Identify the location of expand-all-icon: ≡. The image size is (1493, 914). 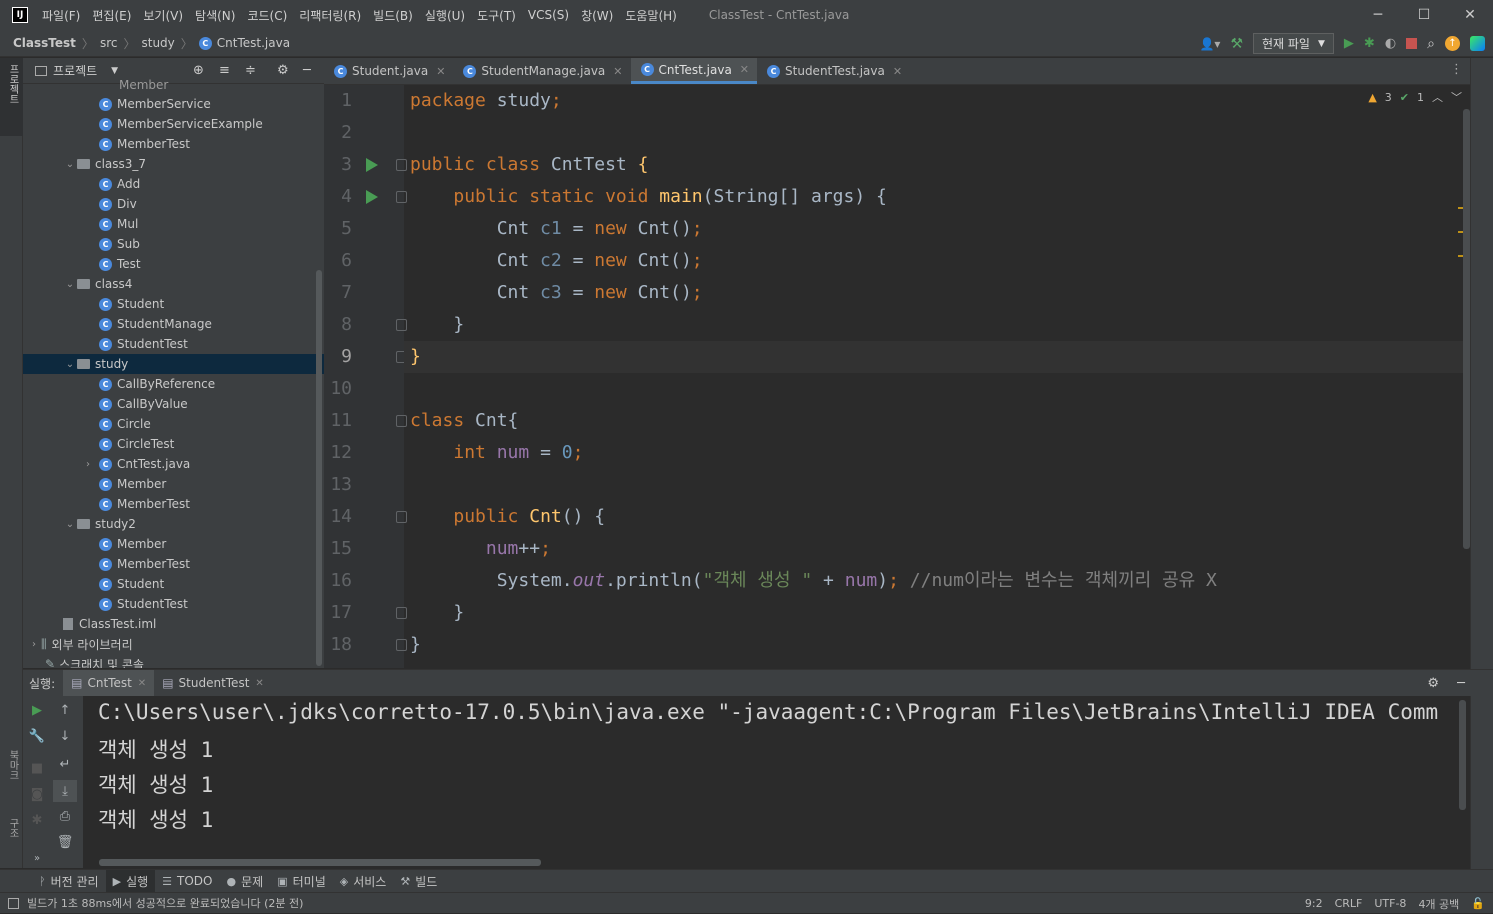
(224, 70).